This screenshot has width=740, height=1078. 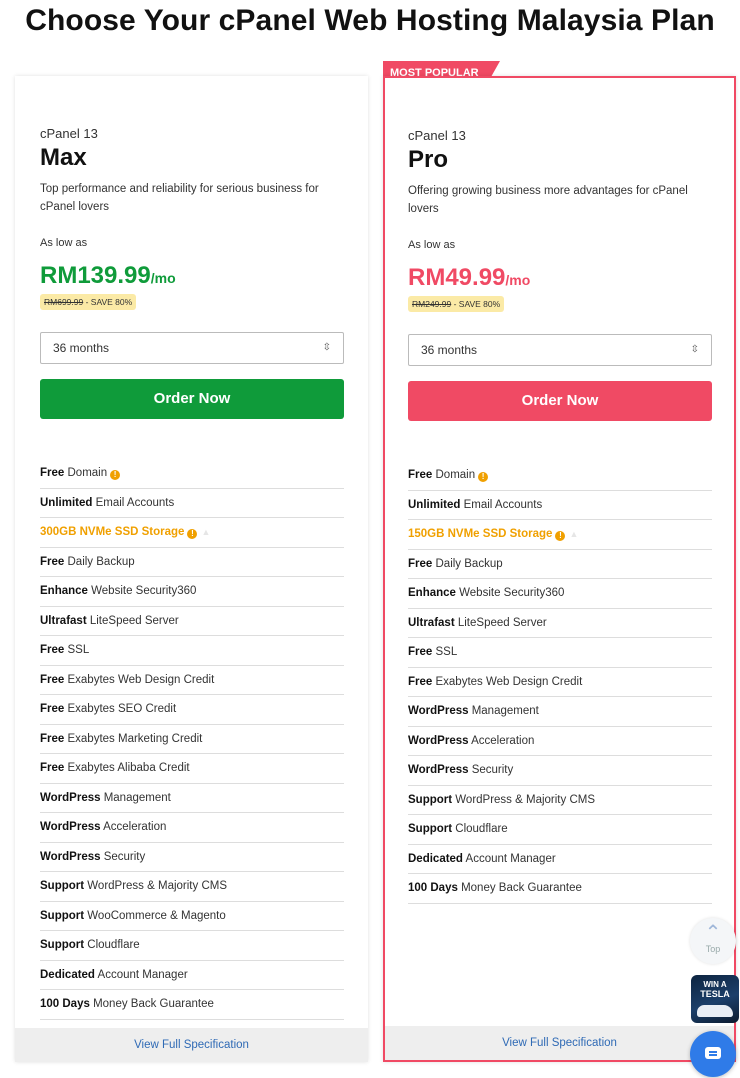 I want to click on feature-text: Exabytes Marketing Credit, so click(x=133, y=738).